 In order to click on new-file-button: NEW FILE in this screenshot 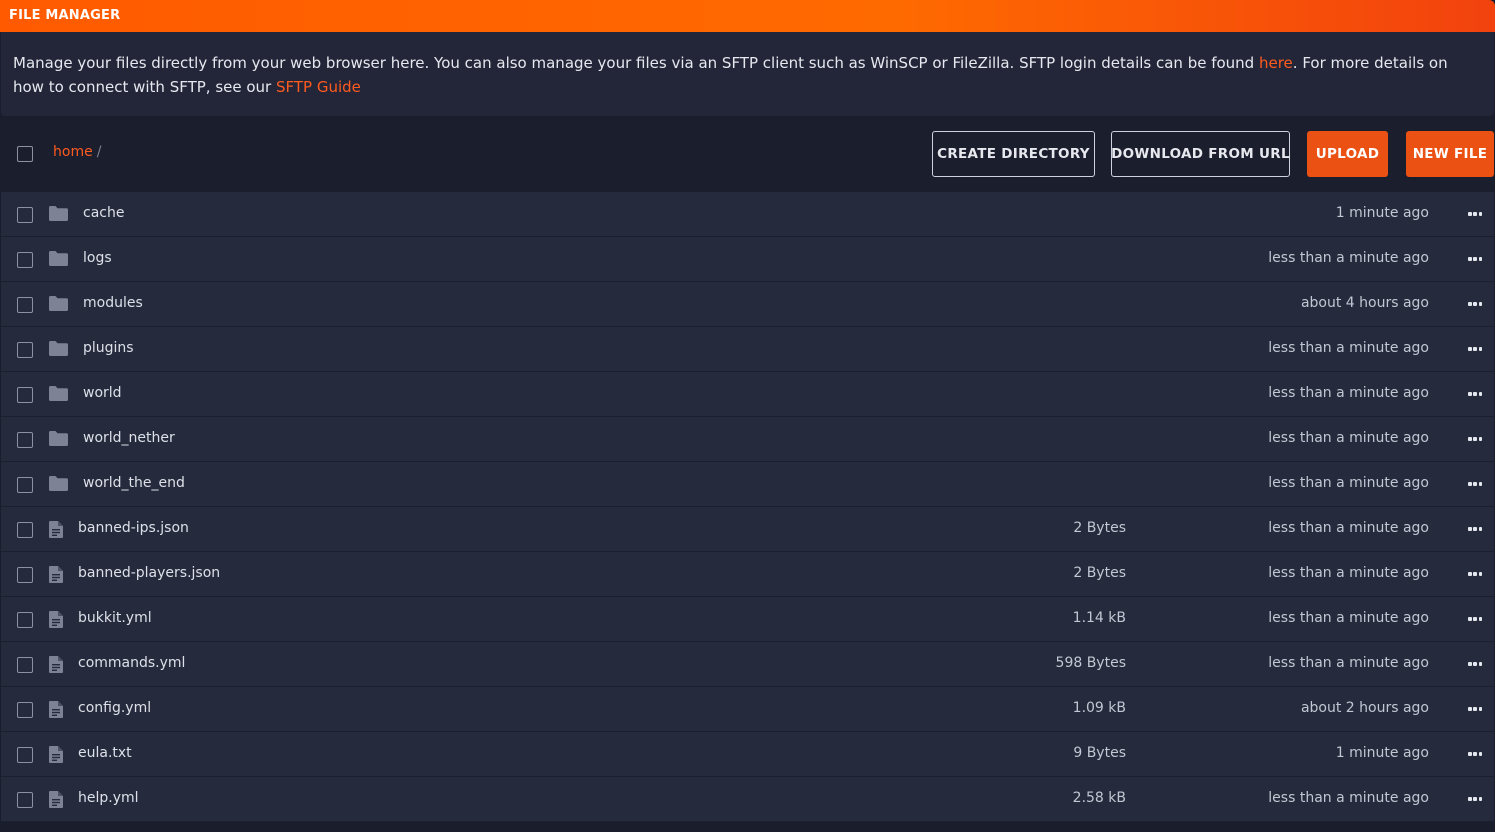, I will do `click(1450, 154)`.